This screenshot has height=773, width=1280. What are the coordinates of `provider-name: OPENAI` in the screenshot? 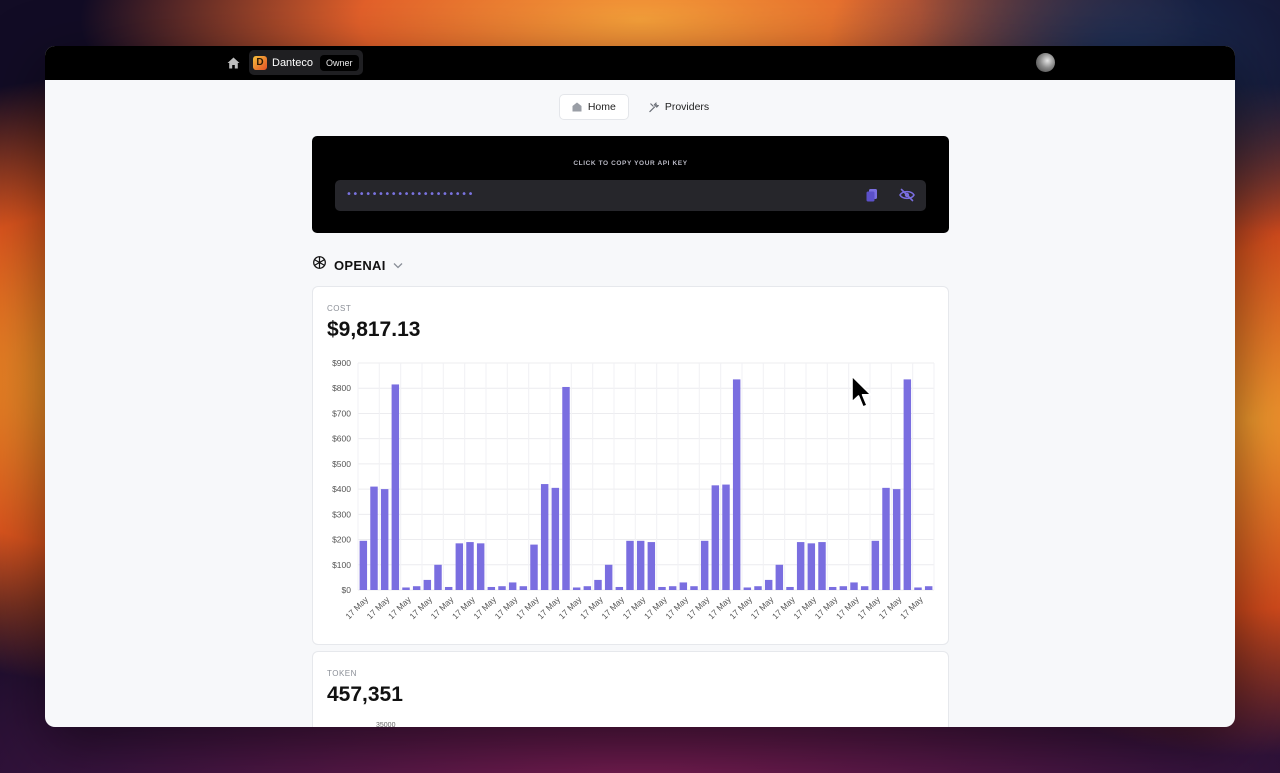 It's located at (360, 265).